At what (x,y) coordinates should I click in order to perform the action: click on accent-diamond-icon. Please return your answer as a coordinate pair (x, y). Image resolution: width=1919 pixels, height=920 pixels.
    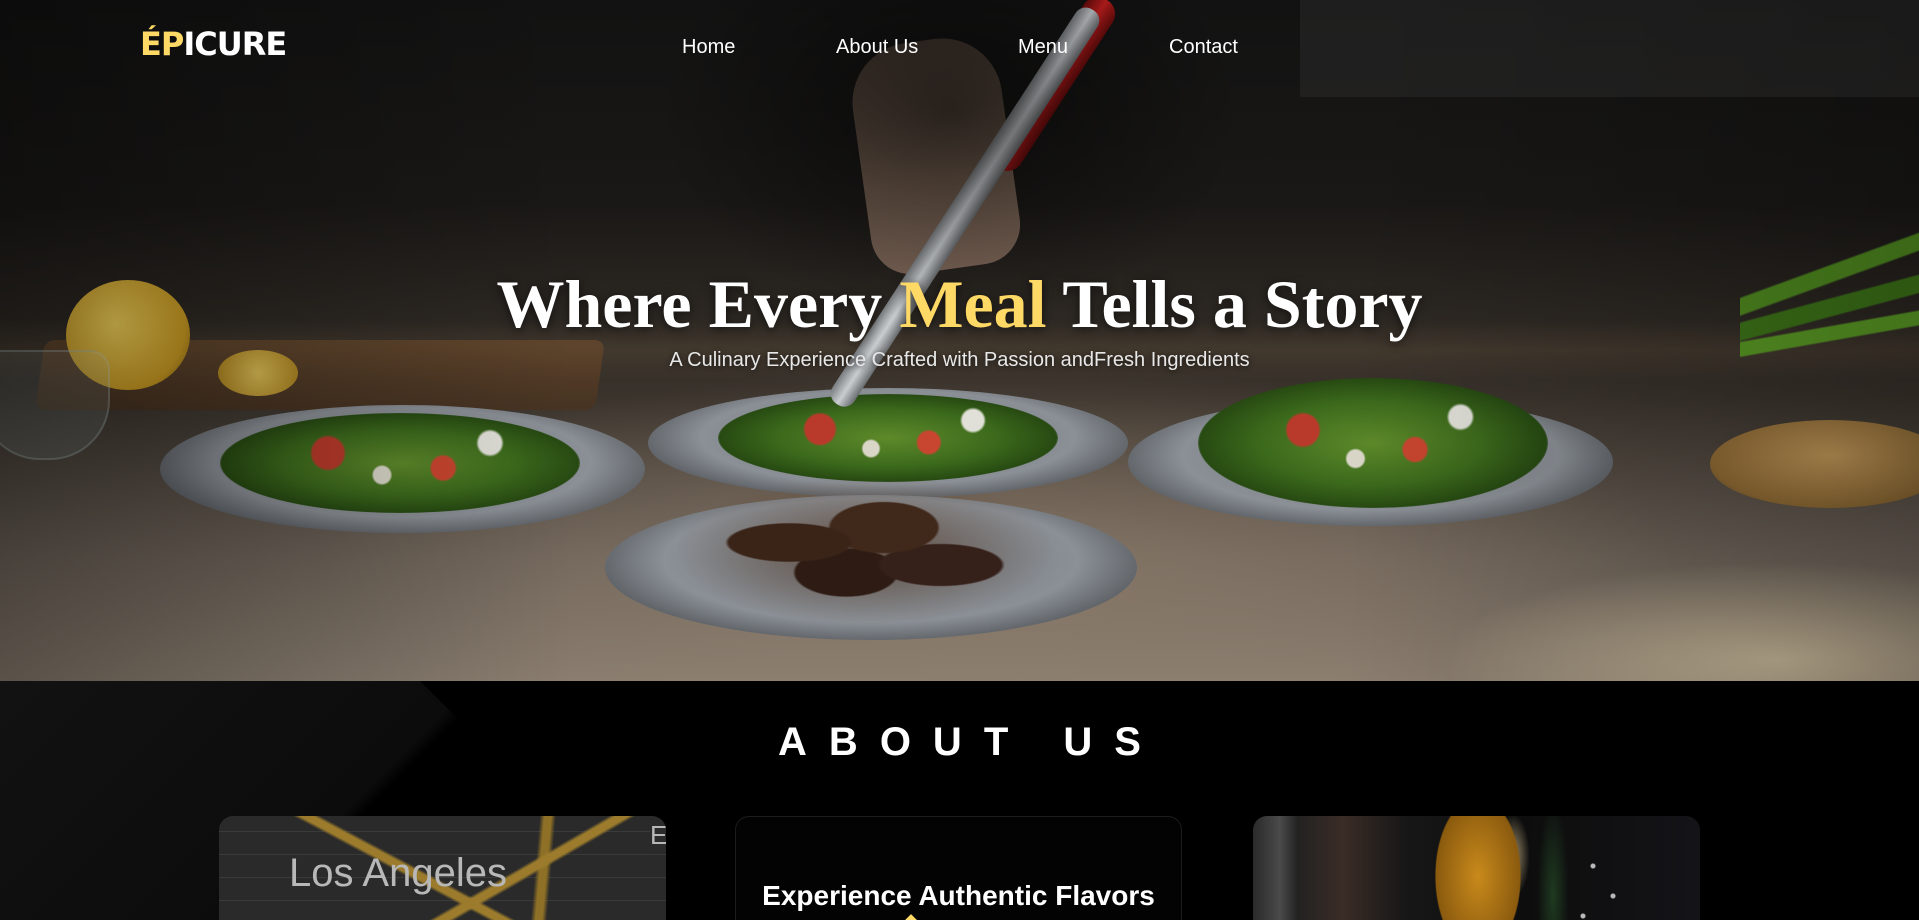
    Looking at the image, I should click on (911, 917).